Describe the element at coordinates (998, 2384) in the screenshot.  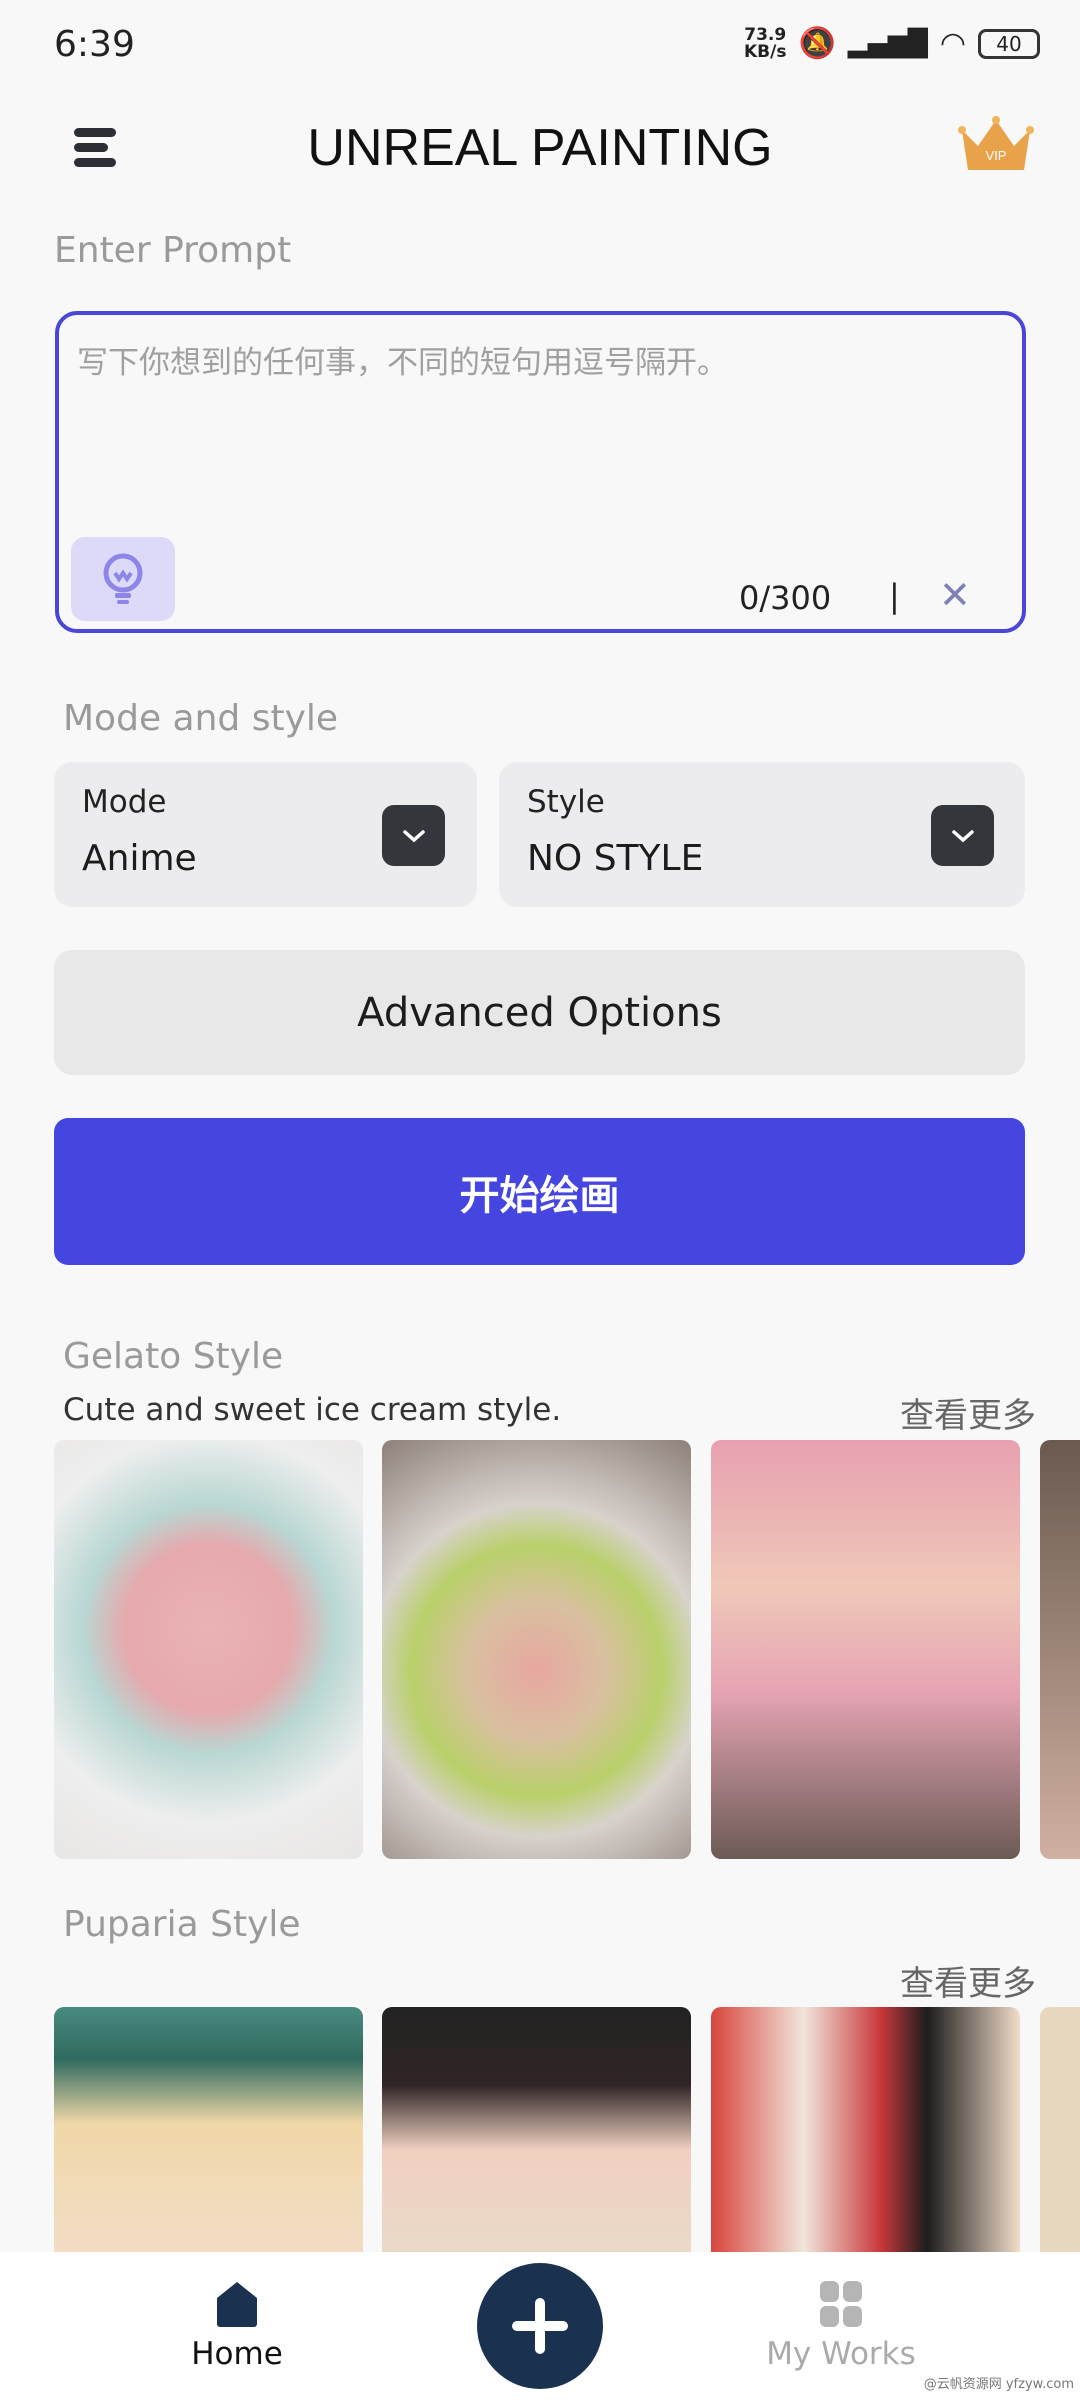
I see `watermark: @云帆资源网 yfzyw.com` at that location.